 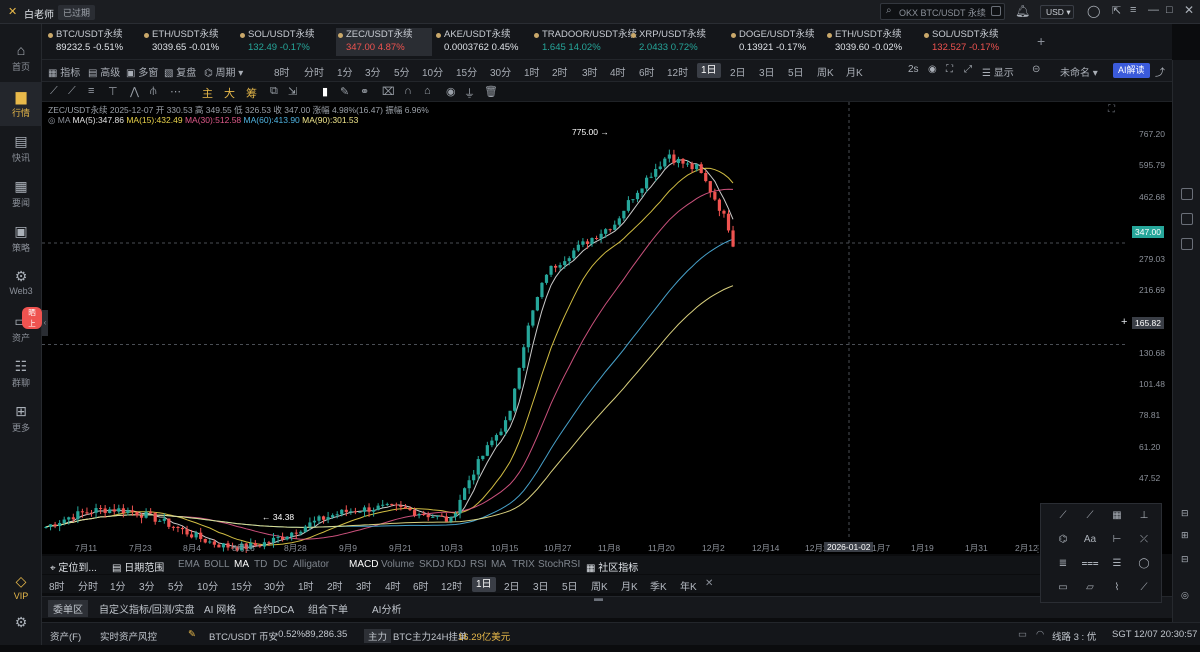 I want to click on sidebar-item-web3: ⚙ Web3, so click(x=21, y=284).